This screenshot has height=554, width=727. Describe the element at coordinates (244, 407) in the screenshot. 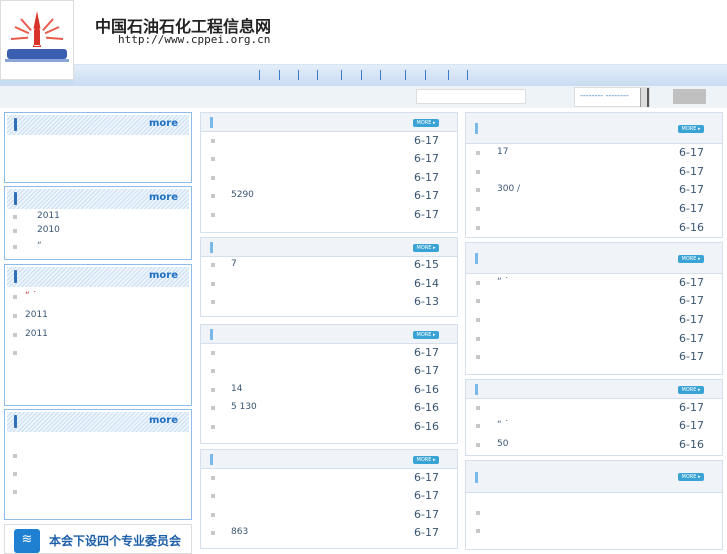

I see `item-title: 5 130` at that location.